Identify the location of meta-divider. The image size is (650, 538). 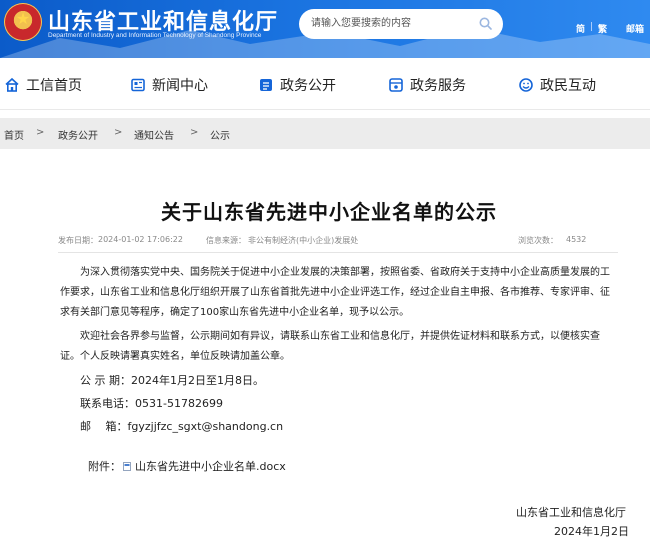
(338, 252).